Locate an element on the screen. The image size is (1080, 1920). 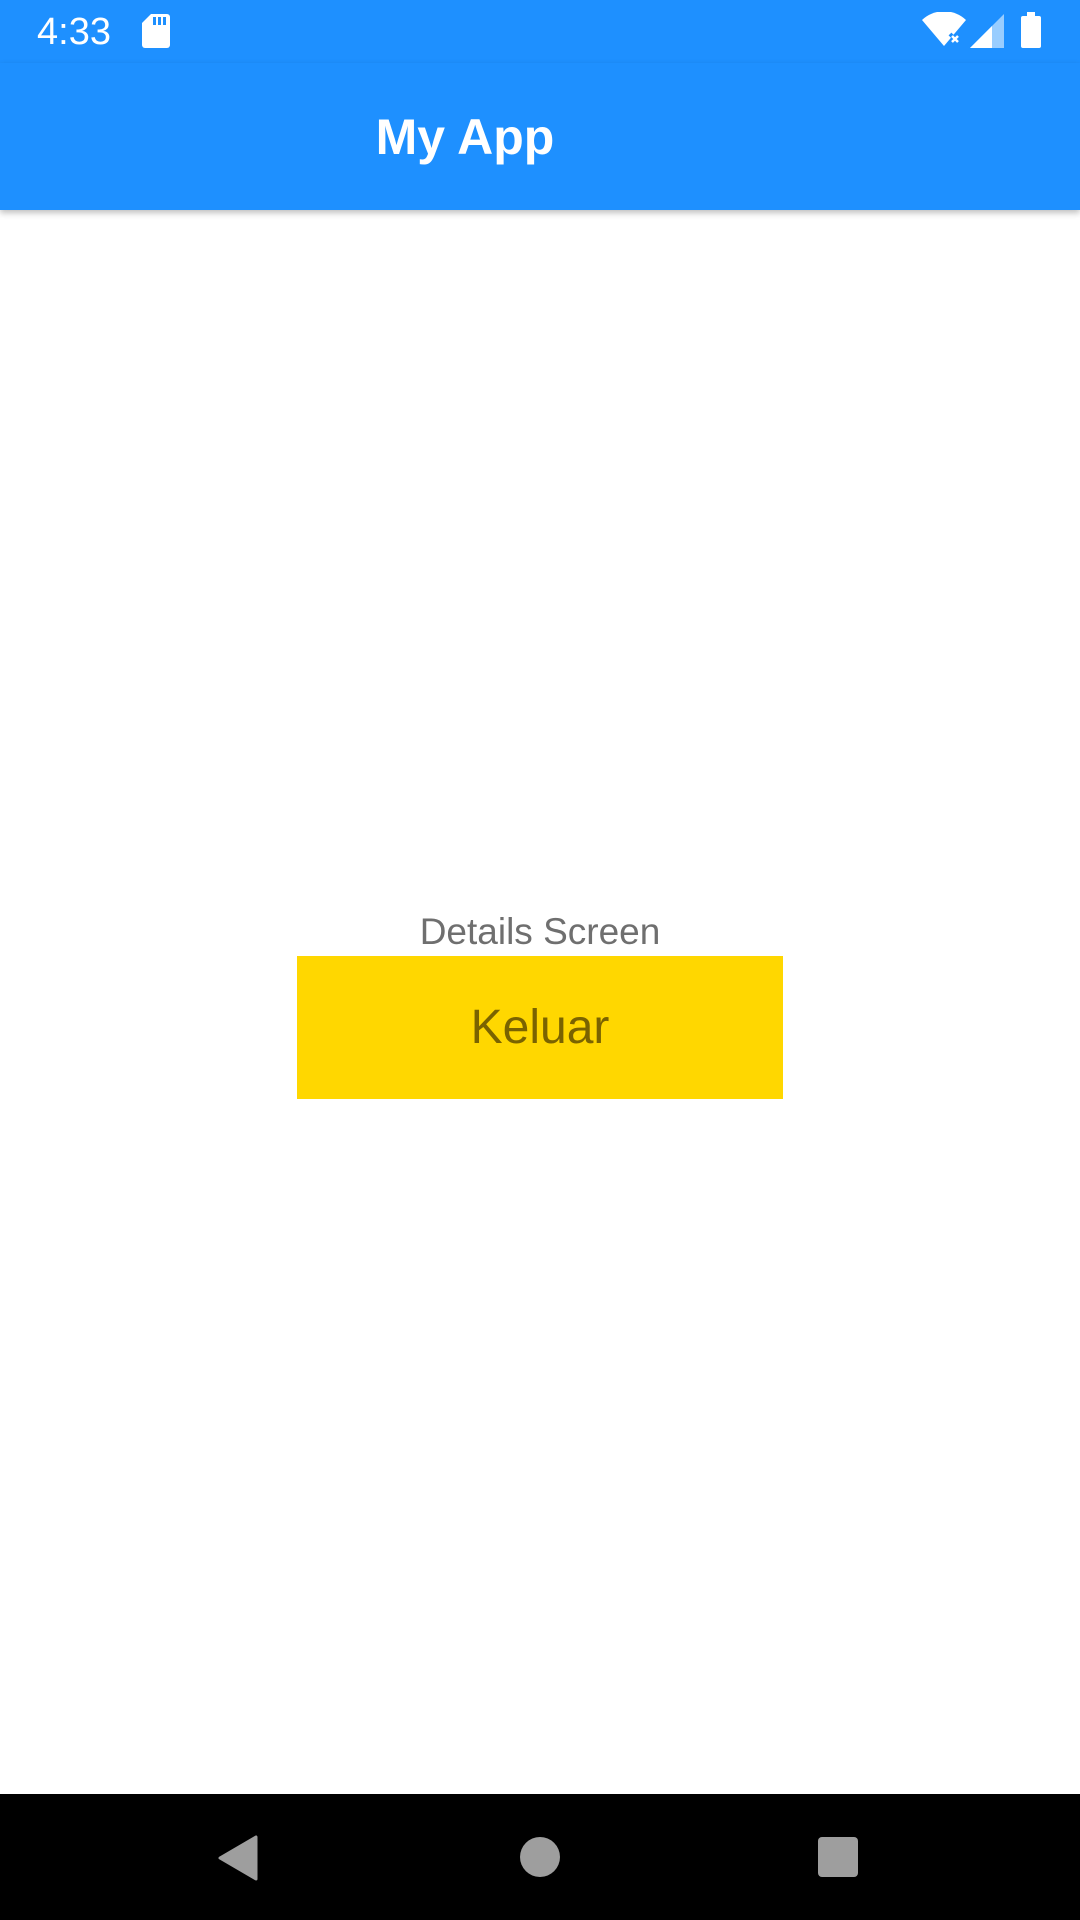
status-time: 4:33 is located at coordinates (74, 32).